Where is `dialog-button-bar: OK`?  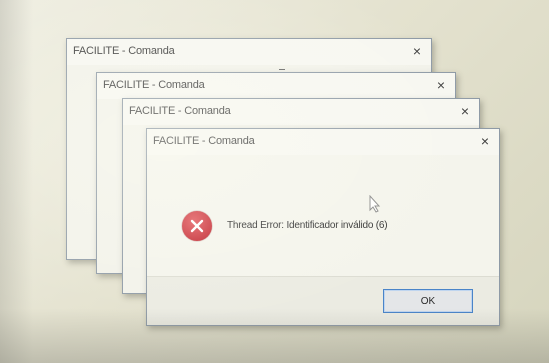
dialog-button-bar: OK is located at coordinates (323, 300).